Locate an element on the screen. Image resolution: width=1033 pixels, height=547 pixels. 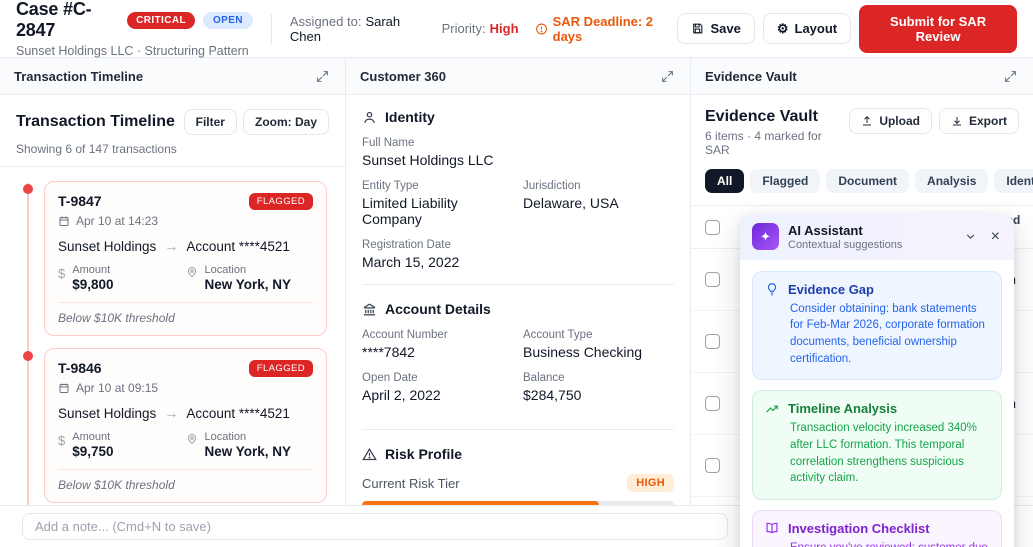
save-button: Save is located at coordinates (716, 28).